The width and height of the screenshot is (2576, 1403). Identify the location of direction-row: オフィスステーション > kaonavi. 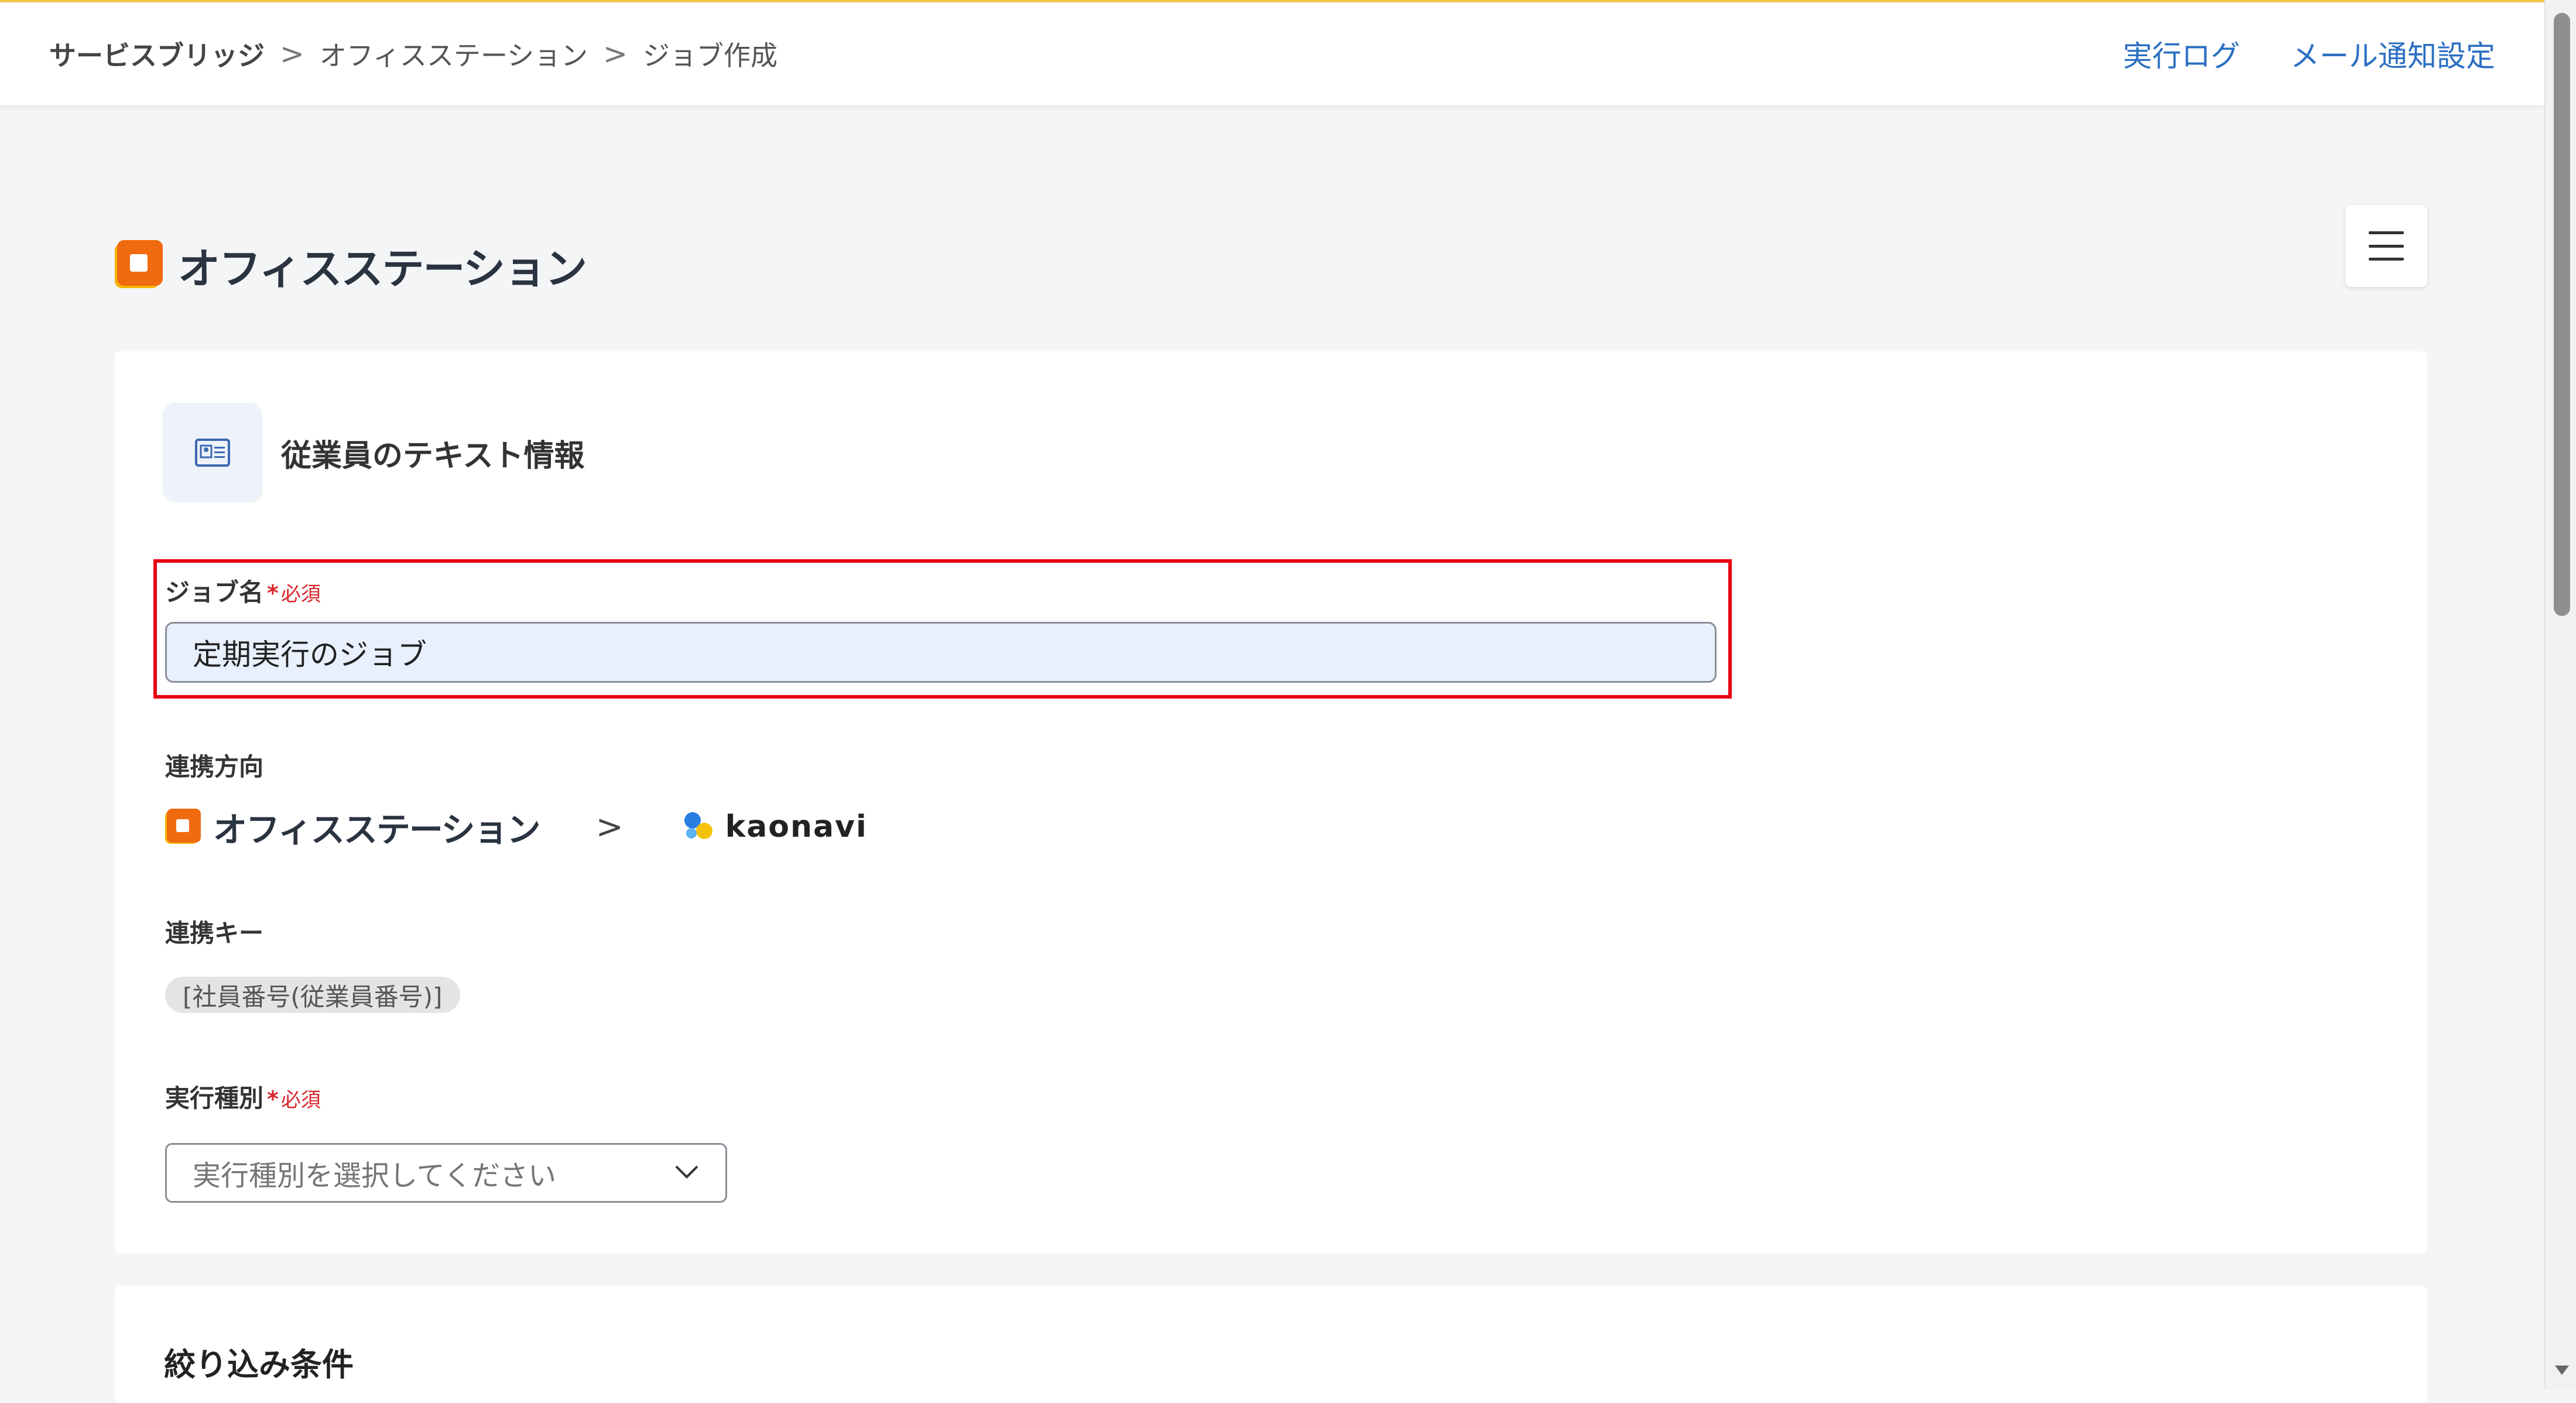
(516, 826).